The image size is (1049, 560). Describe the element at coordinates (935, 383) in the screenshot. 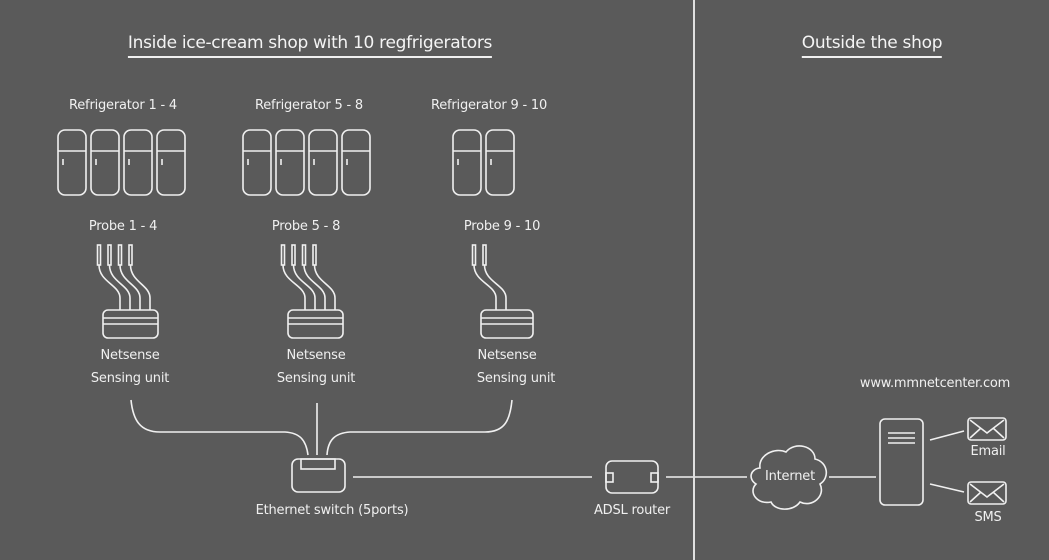

I see `server-url-label: www.mmnetcenter.com` at that location.